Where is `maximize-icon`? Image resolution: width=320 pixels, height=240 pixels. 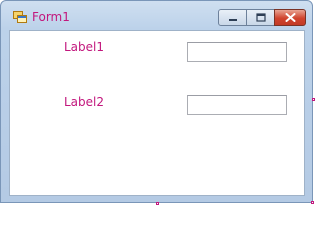 maximize-icon is located at coordinates (260, 17).